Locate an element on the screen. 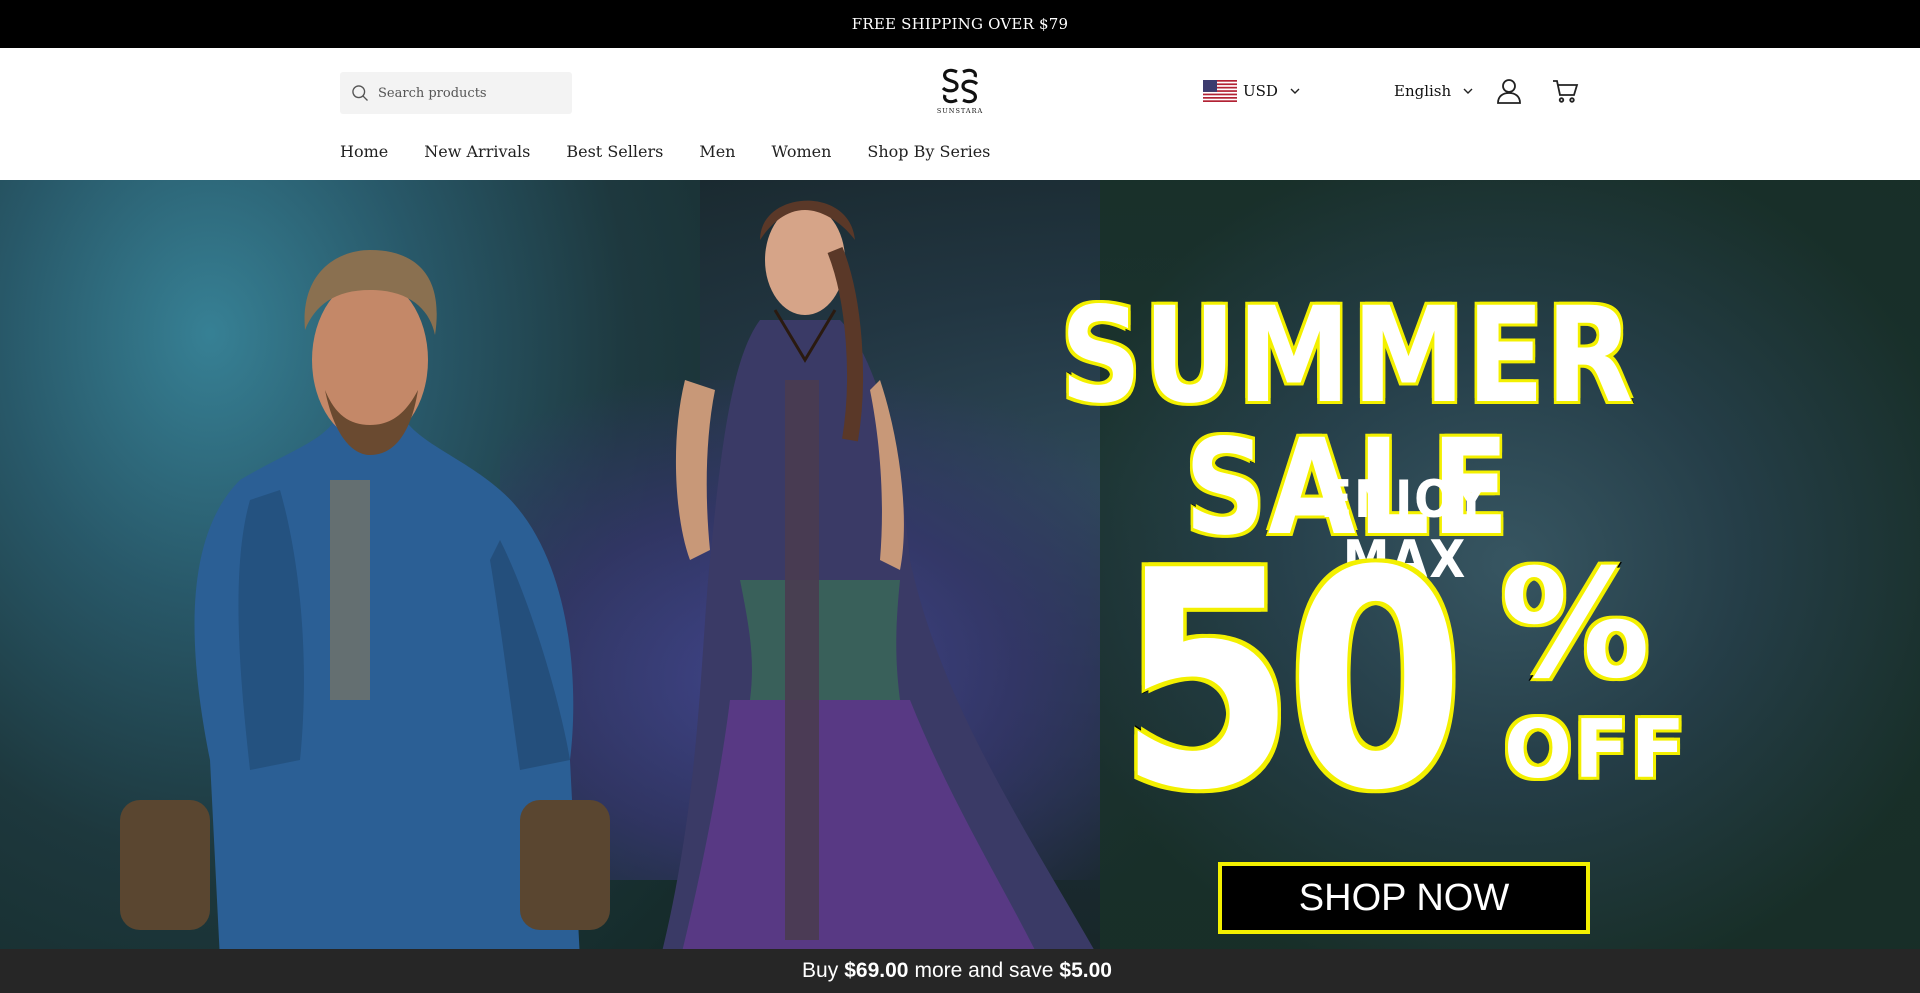 This screenshot has height=993, width=1920. nav-item-new-arrivals: New Arrivals is located at coordinates (477, 151).